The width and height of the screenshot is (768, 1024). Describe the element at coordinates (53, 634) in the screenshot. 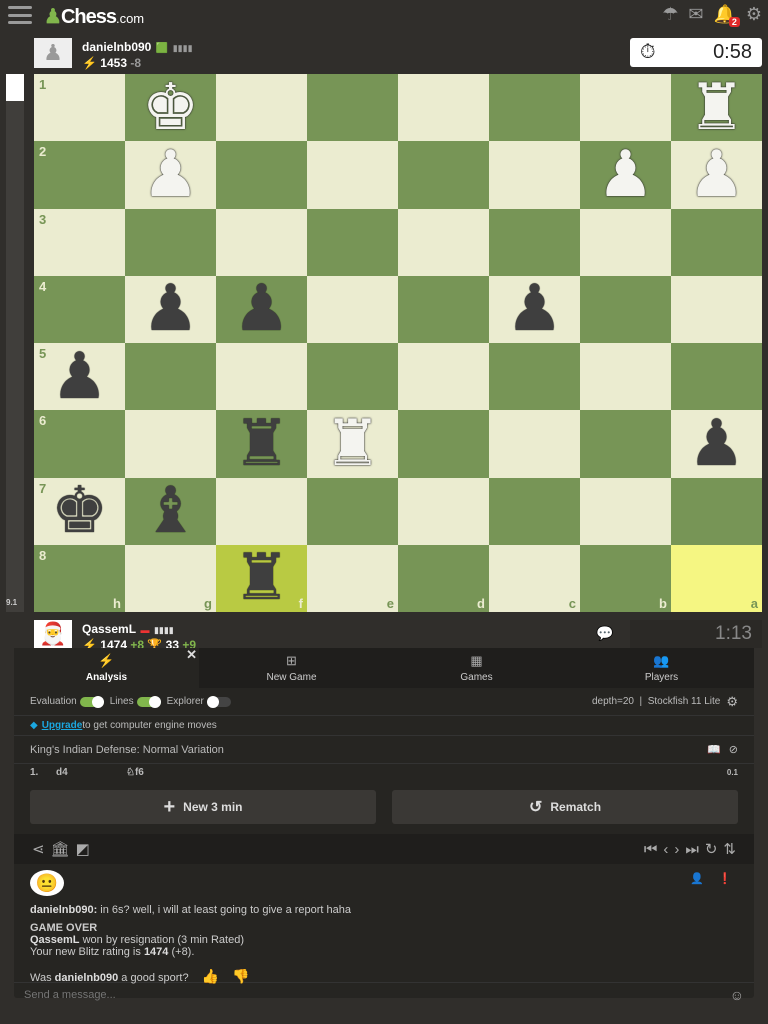

I see `bottom-player-avatar: 🎅` at that location.